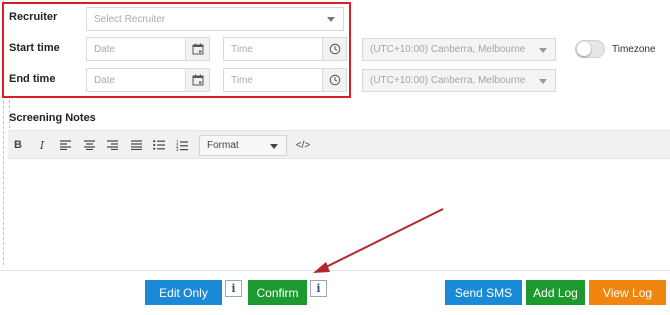  Describe the element at coordinates (89, 145) in the screenshot. I see `align-center-icon` at that location.